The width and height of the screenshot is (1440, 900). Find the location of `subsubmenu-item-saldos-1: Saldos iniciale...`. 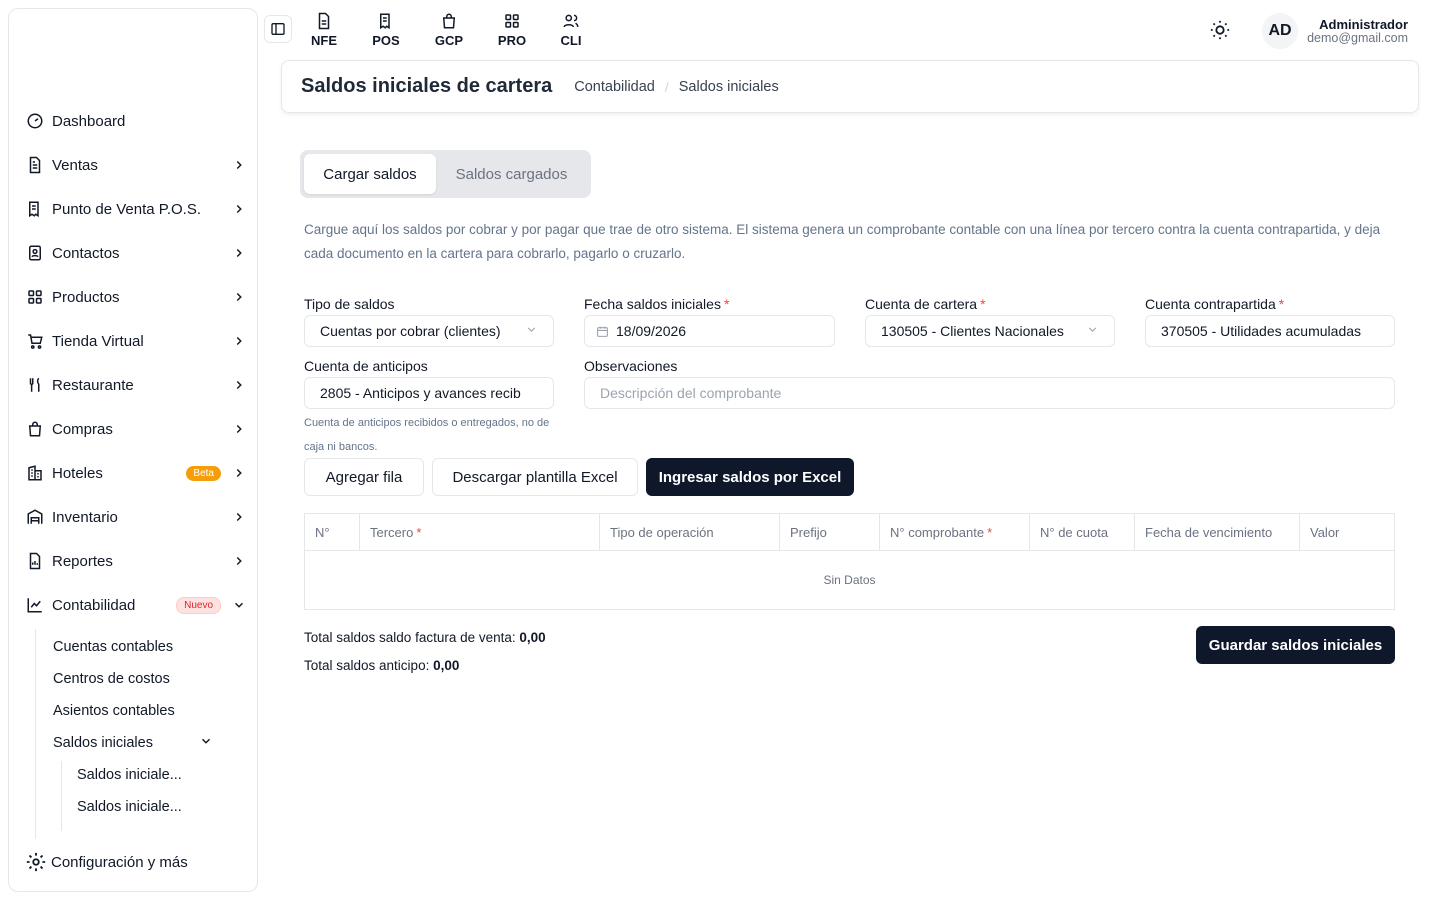

subsubmenu-item-saldos-1: Saldos iniciale... is located at coordinates (129, 775).